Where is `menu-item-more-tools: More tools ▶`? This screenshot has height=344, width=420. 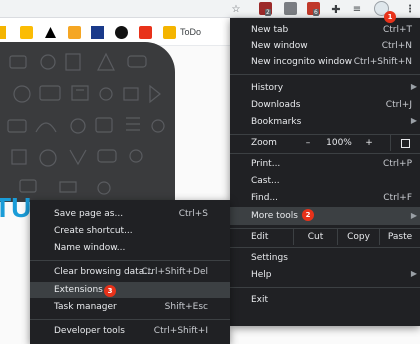
menu-item-more-tools: More tools ▶ is located at coordinates (325, 216).